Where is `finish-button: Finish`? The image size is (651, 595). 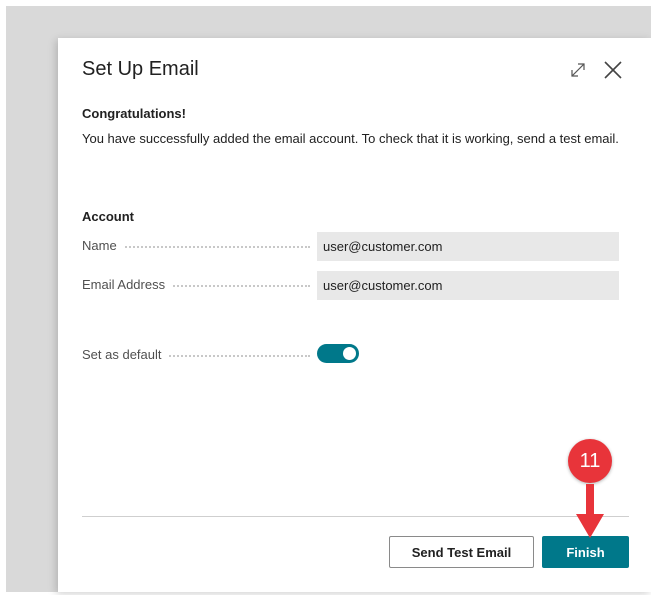 finish-button: Finish is located at coordinates (585, 552).